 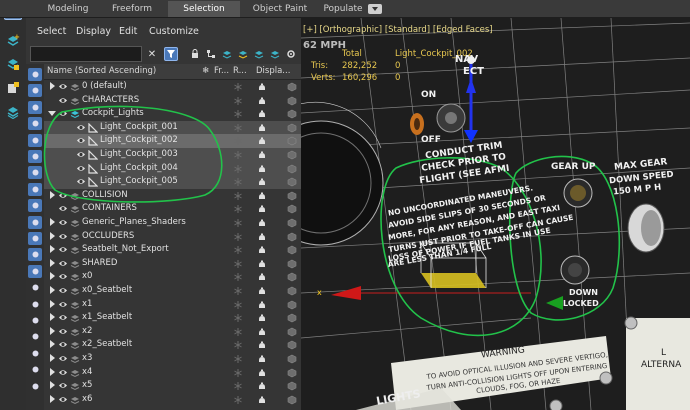 I want to click on menu-edit: Edit, so click(x=128, y=31).